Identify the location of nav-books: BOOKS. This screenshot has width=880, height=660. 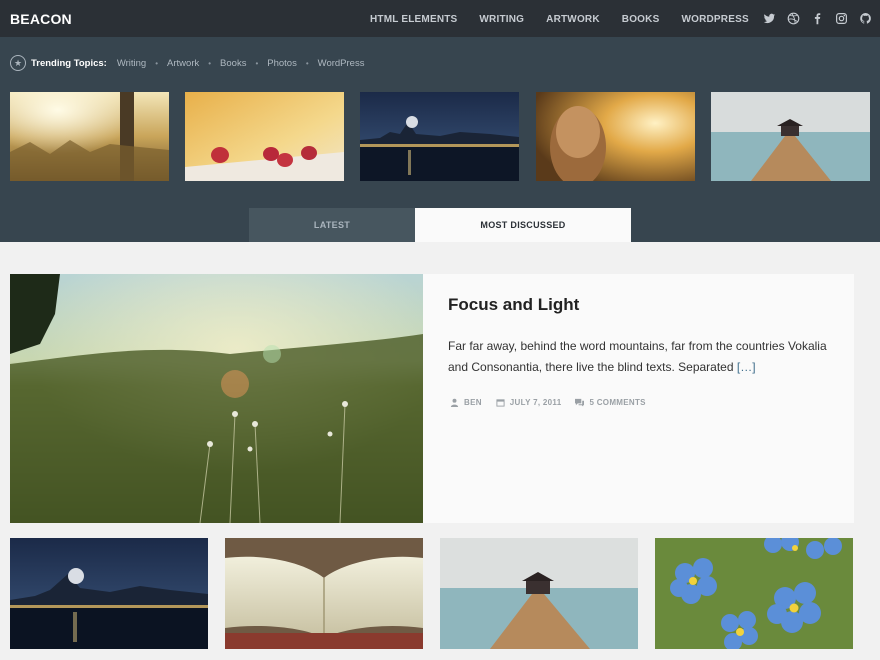
(641, 19).